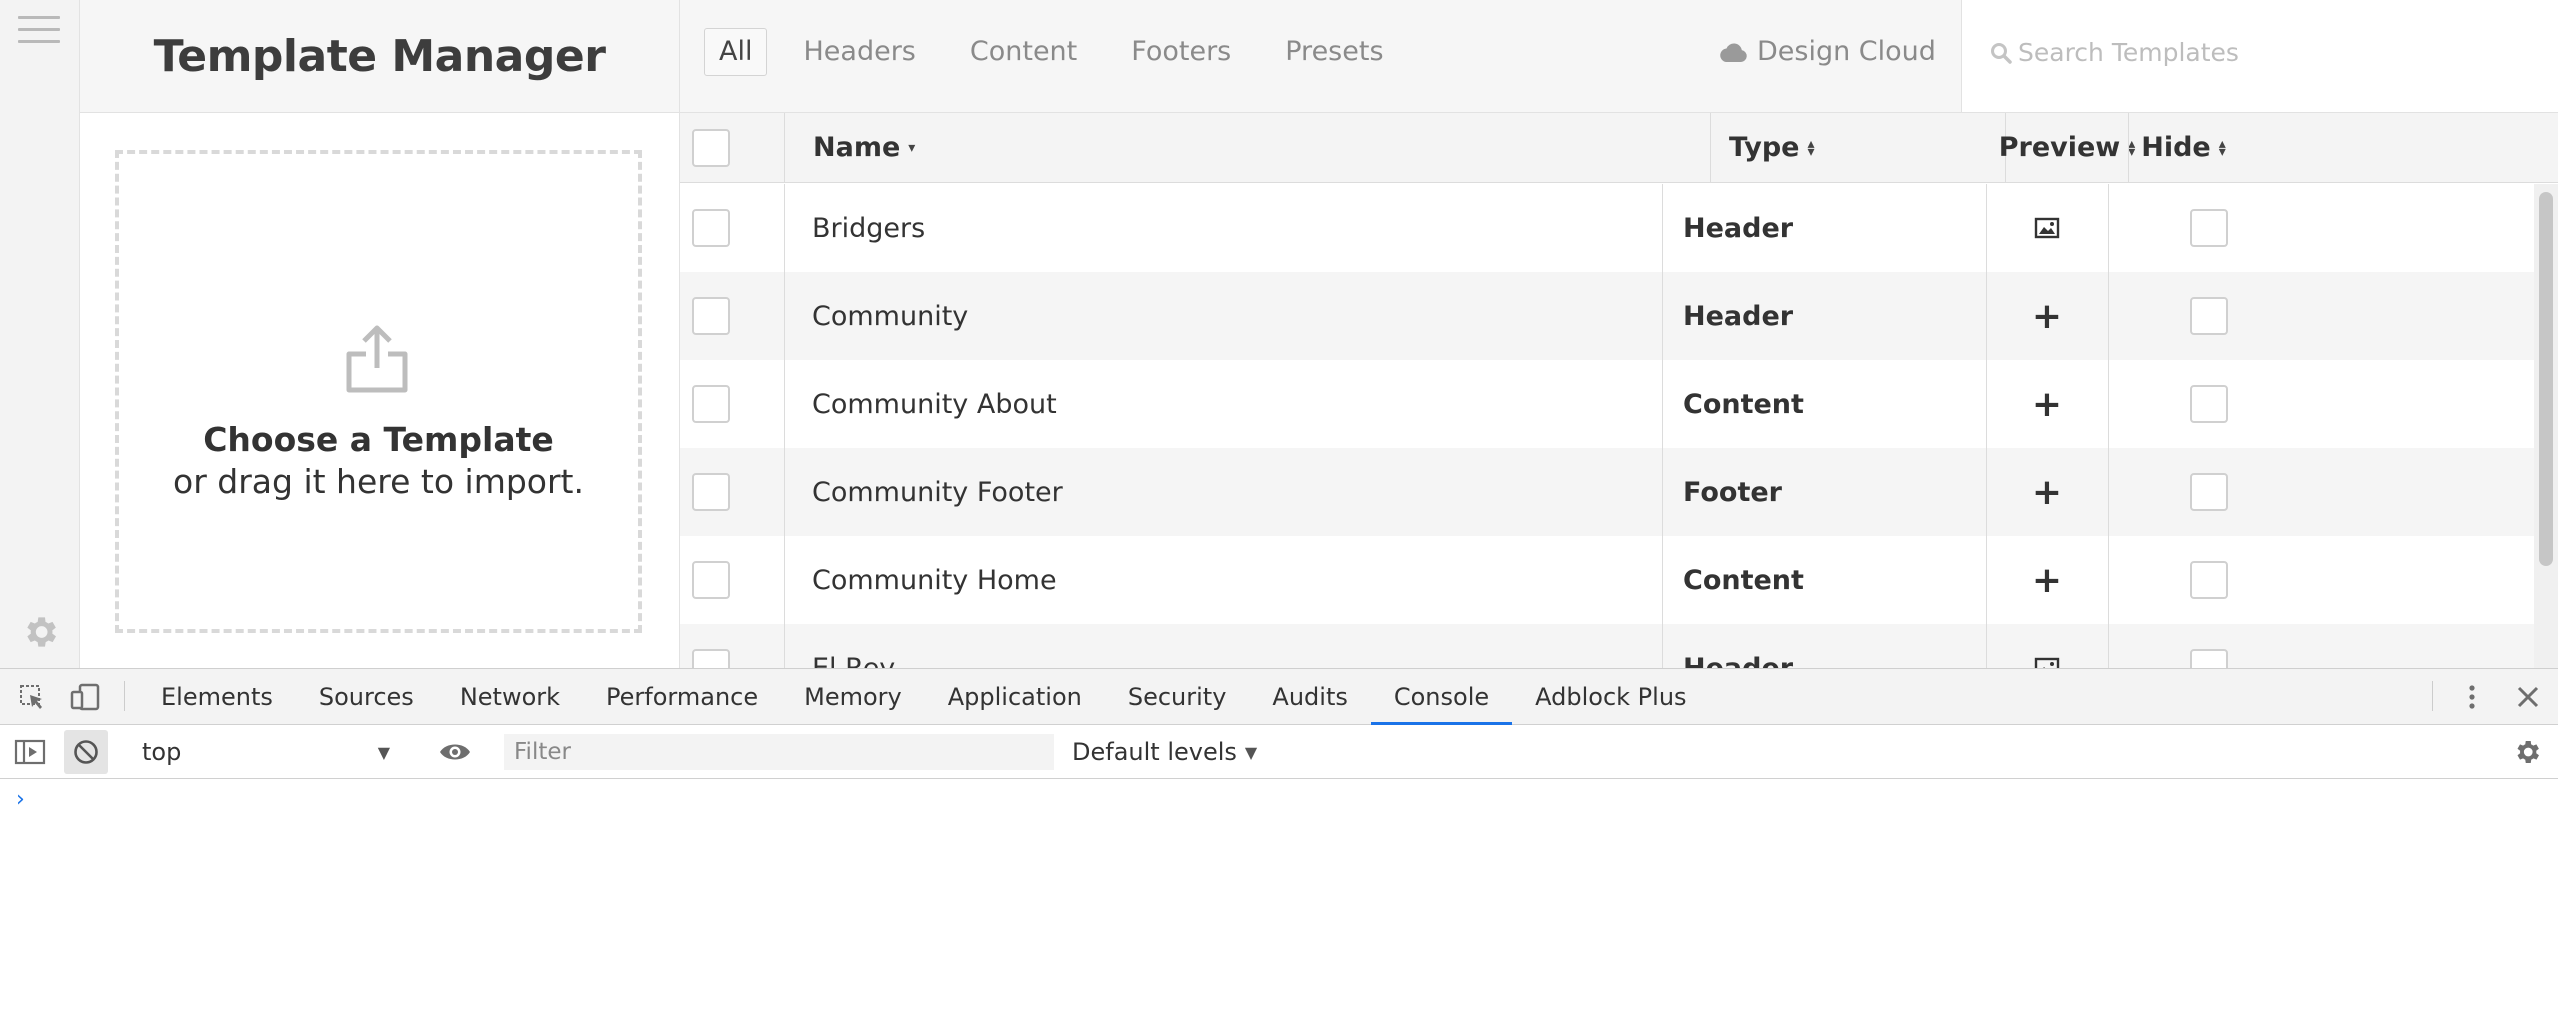  Describe the element at coordinates (1827, 51) in the screenshot. I see `design-cloud-button: Design Cloud` at that location.